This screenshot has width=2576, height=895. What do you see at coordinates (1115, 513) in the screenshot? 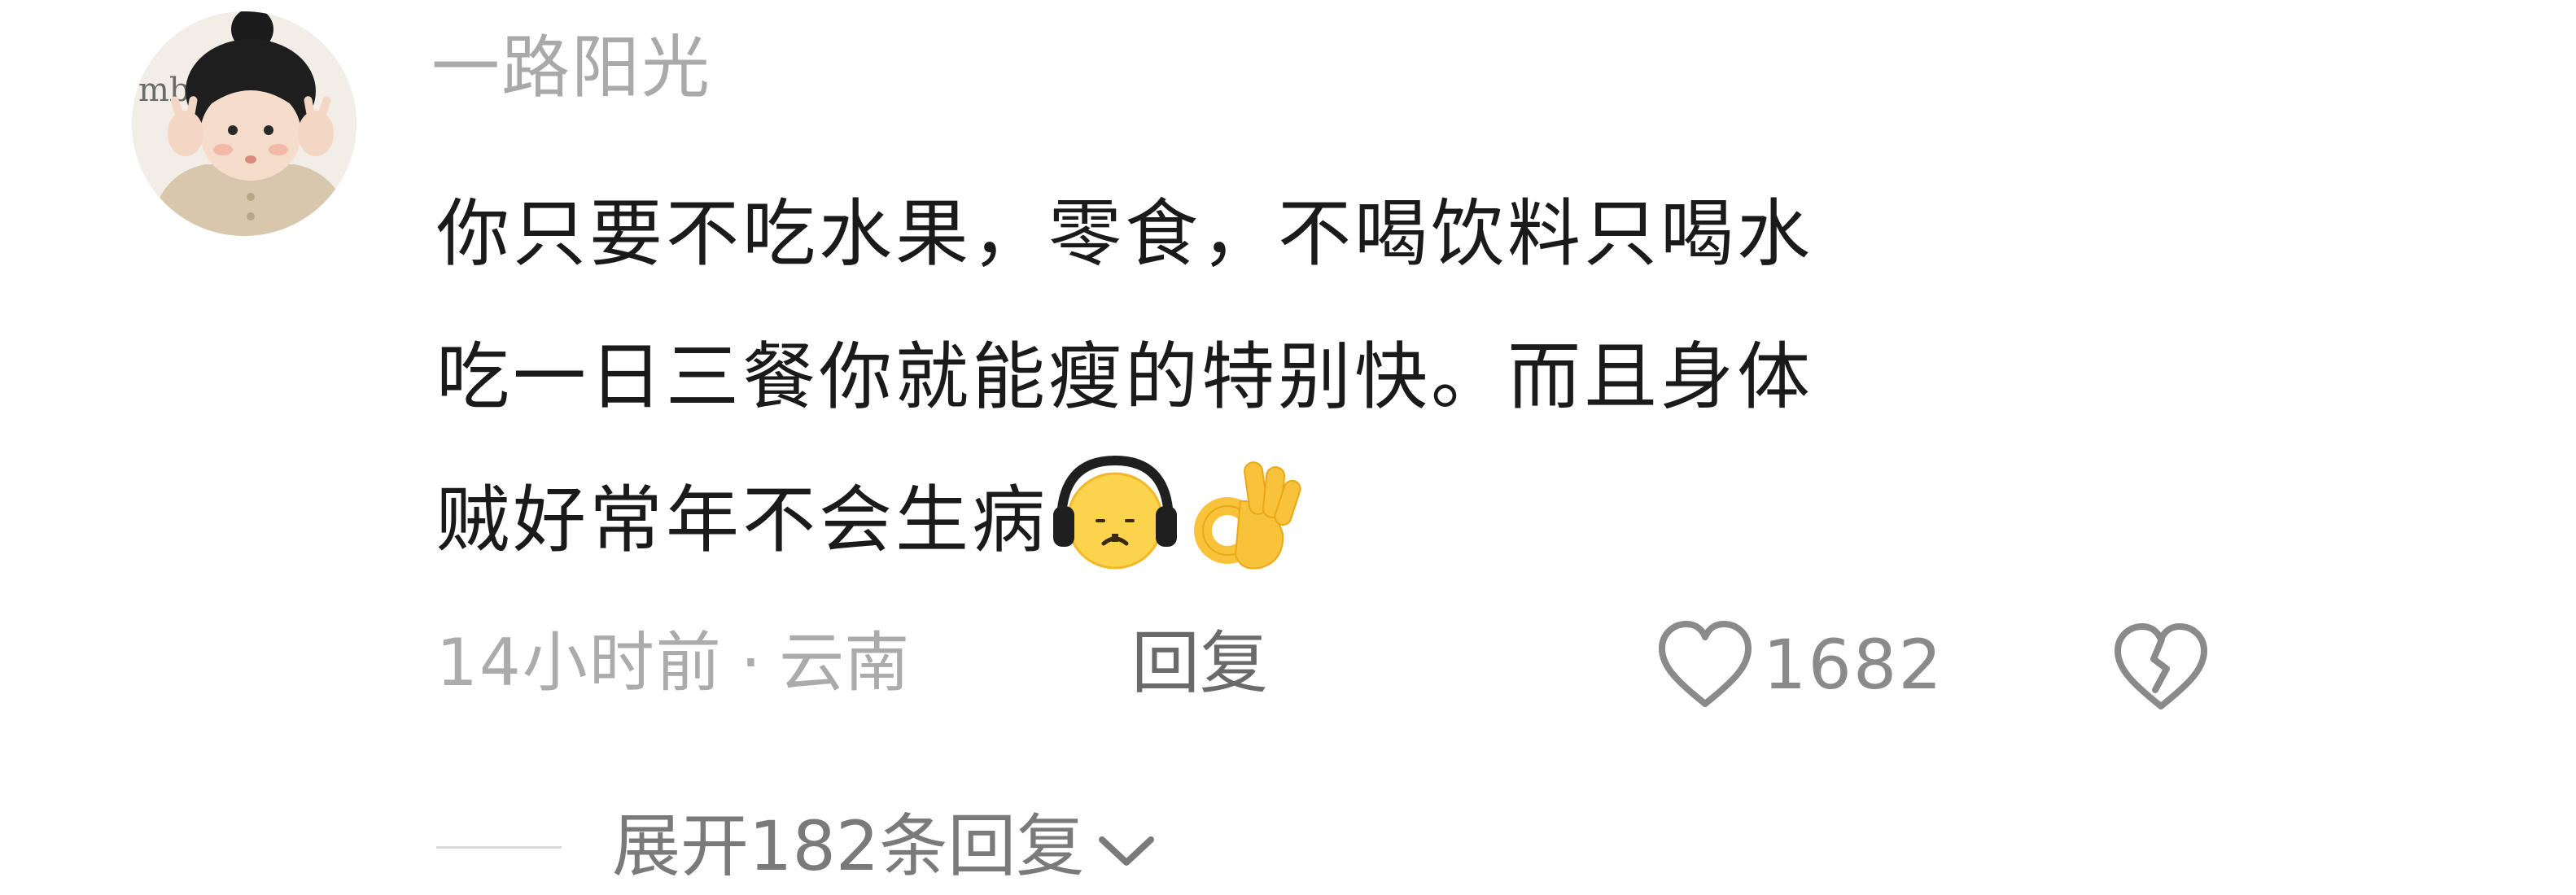
I see `headphones-face-emoji` at bounding box center [1115, 513].